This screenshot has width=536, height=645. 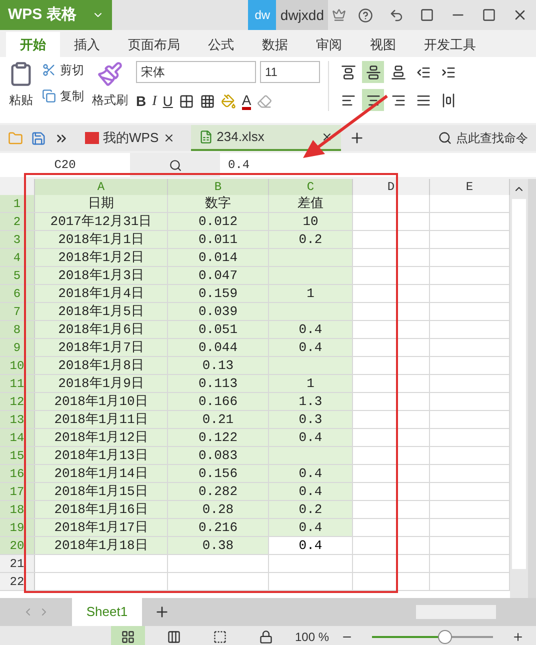 What do you see at coordinates (101, 401) in the screenshot?
I see `table-cell: 2018年1月10日` at bounding box center [101, 401].